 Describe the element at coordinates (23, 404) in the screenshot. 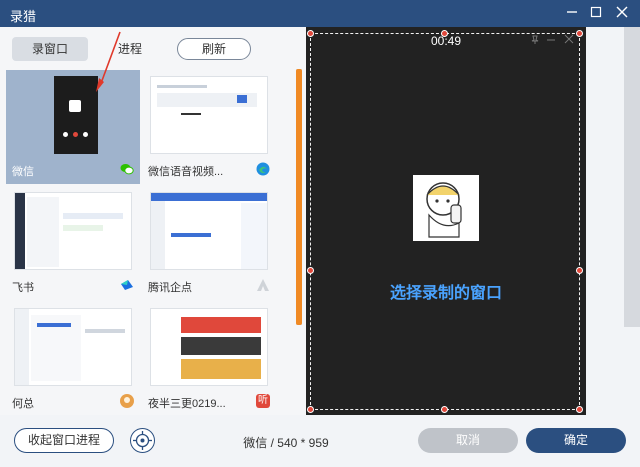

I see `window-item-label: 何总` at that location.